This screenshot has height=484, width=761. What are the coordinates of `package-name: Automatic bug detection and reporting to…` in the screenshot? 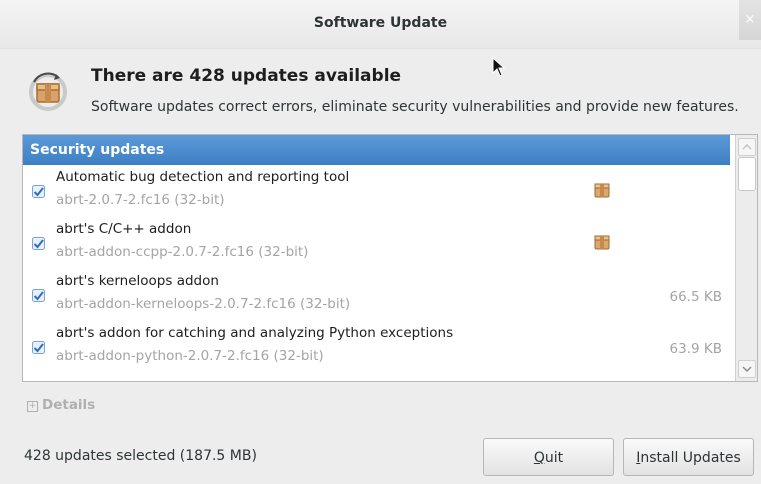 It's located at (203, 177).